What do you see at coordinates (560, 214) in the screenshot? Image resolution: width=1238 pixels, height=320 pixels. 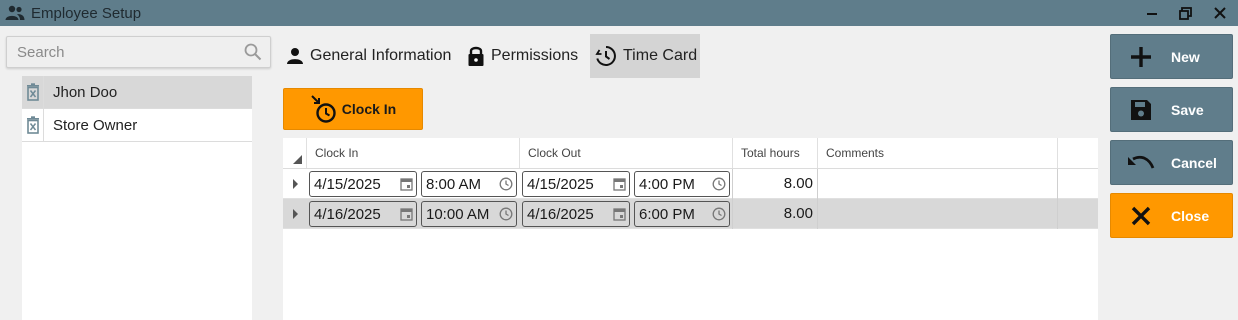 I see `clock-out-date-value: 4/16/2025` at bounding box center [560, 214].